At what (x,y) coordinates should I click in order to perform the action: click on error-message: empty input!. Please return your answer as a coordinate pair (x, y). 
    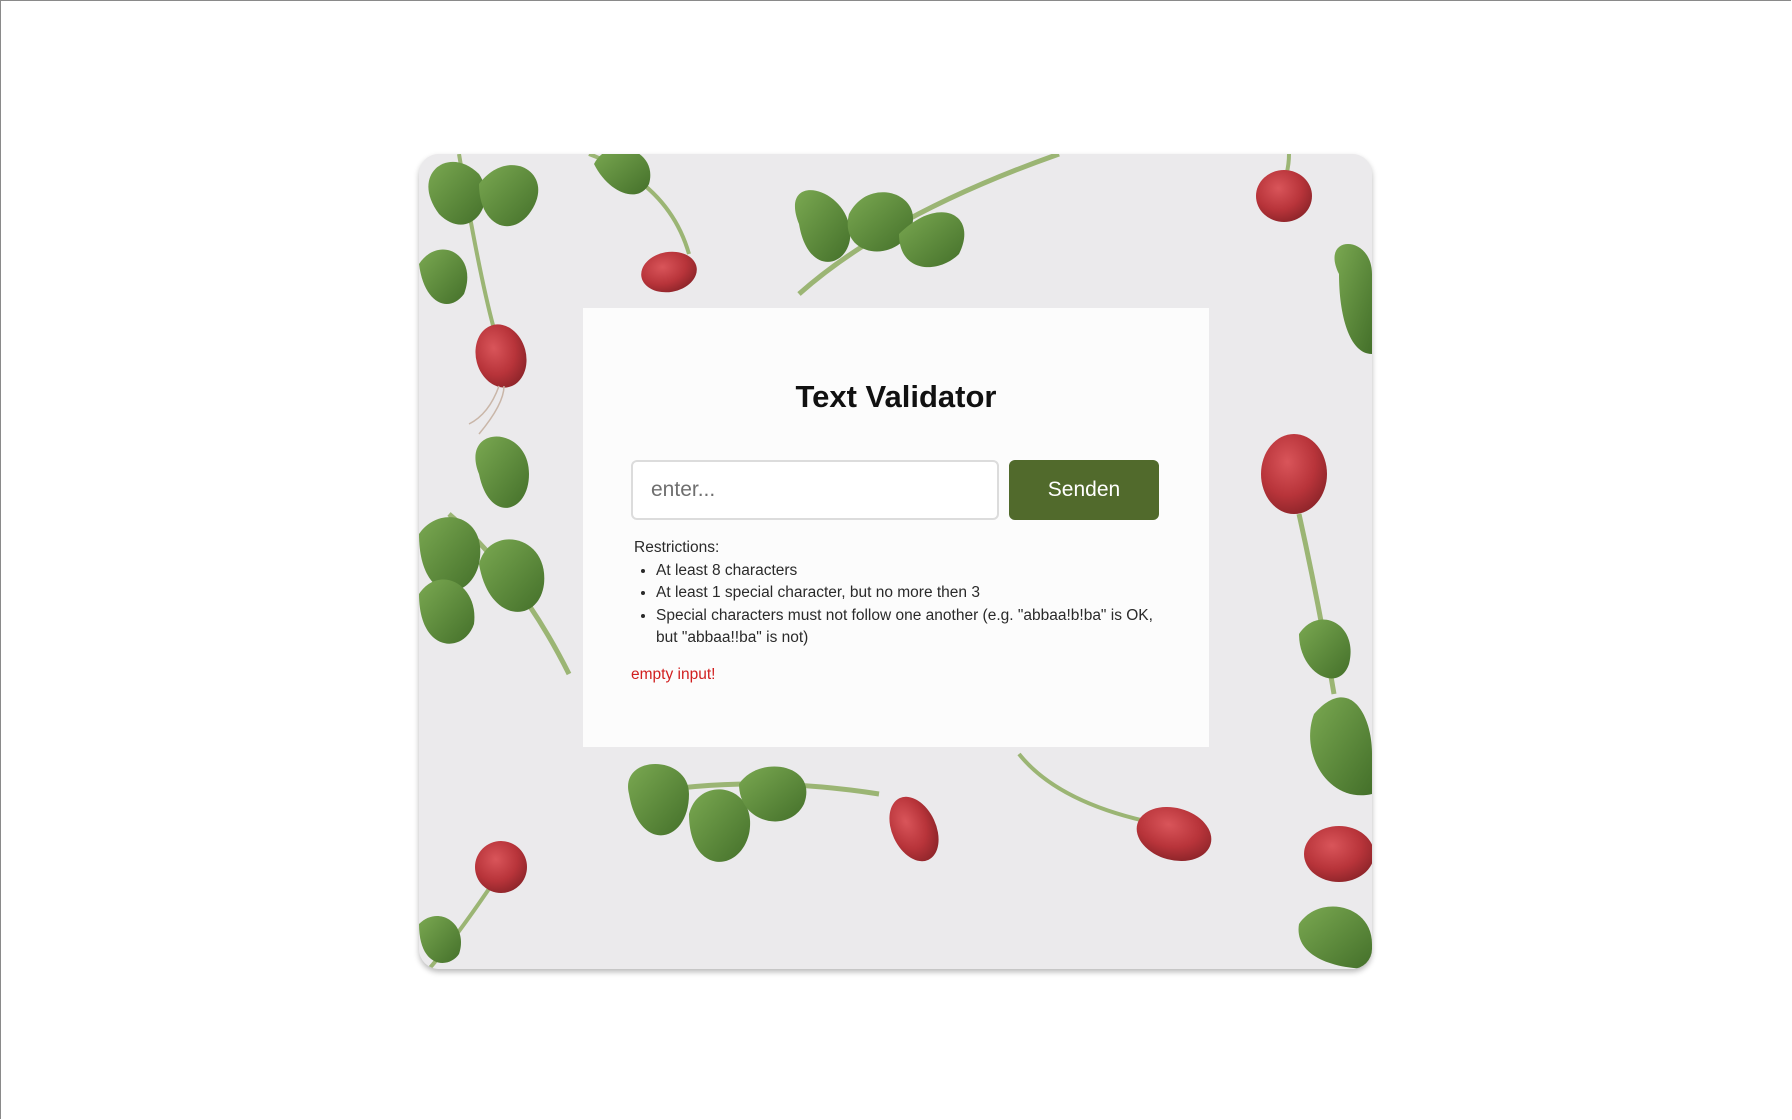
    Looking at the image, I should click on (673, 674).